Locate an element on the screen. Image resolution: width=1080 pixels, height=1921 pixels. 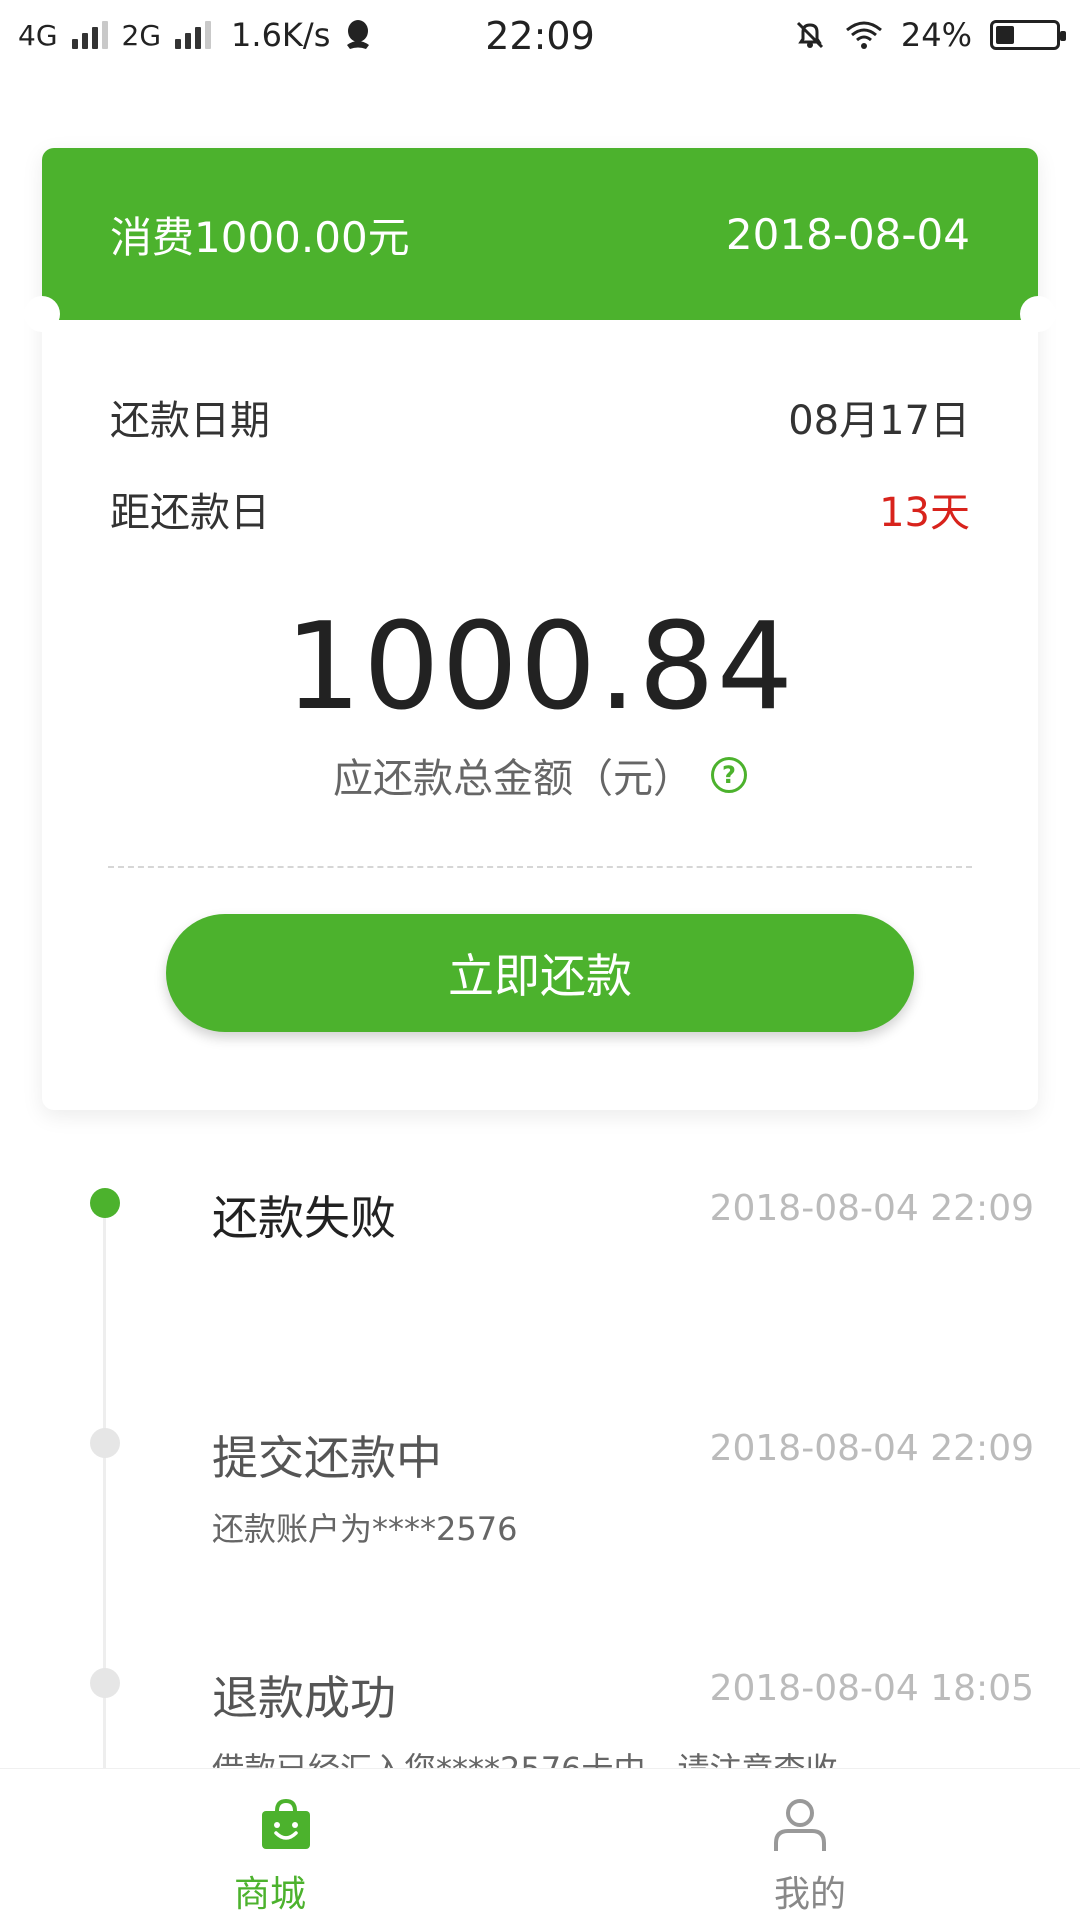
due-date-row: 还款日期 08月17日 is located at coordinates (540, 417).